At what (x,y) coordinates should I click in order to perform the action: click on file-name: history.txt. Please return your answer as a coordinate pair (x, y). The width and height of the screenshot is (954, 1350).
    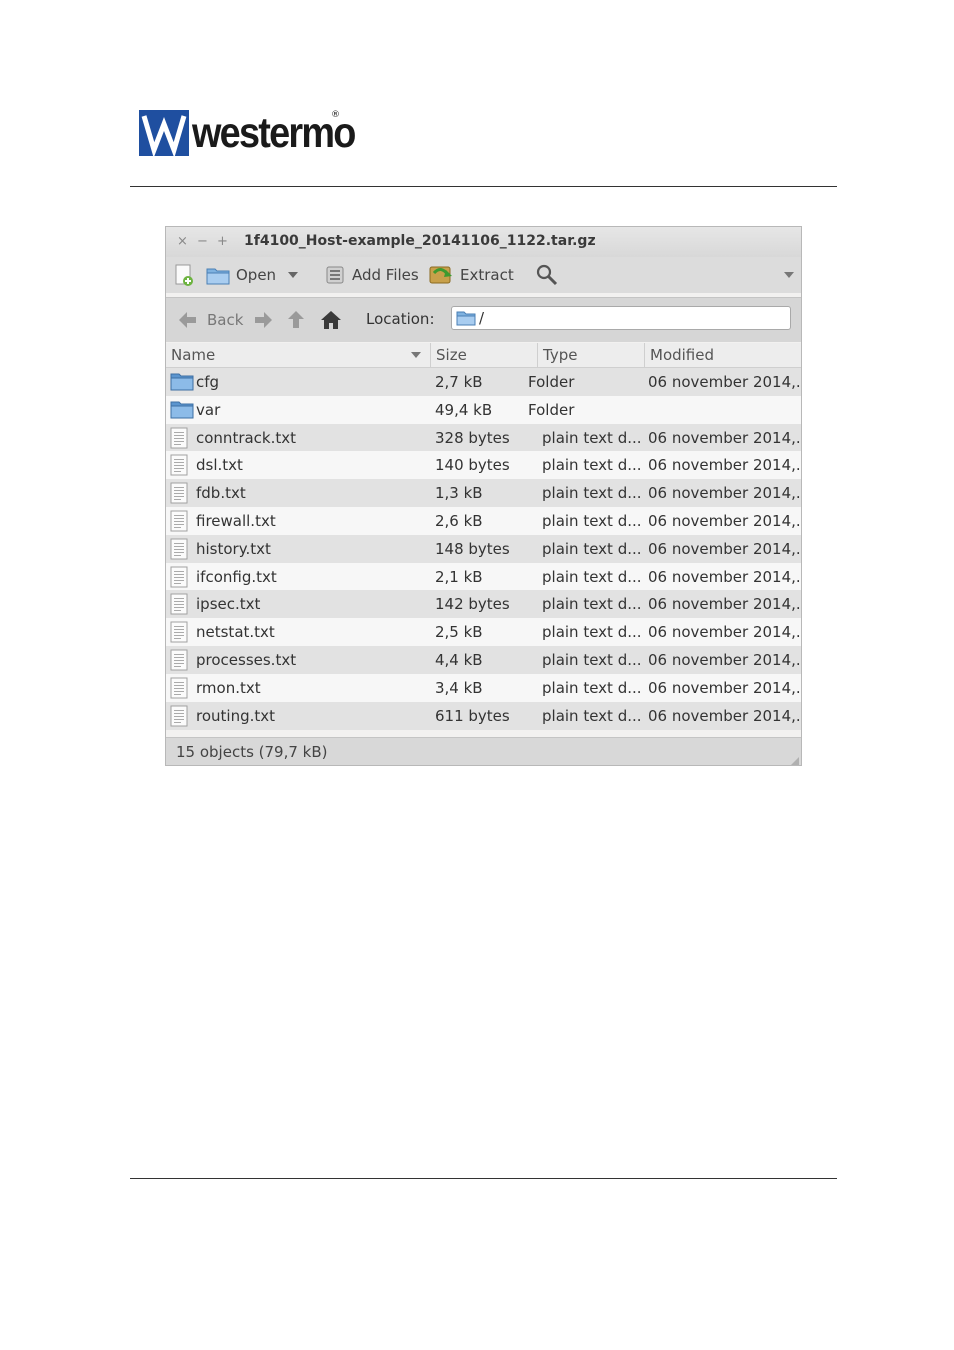
    Looking at the image, I should click on (233, 548).